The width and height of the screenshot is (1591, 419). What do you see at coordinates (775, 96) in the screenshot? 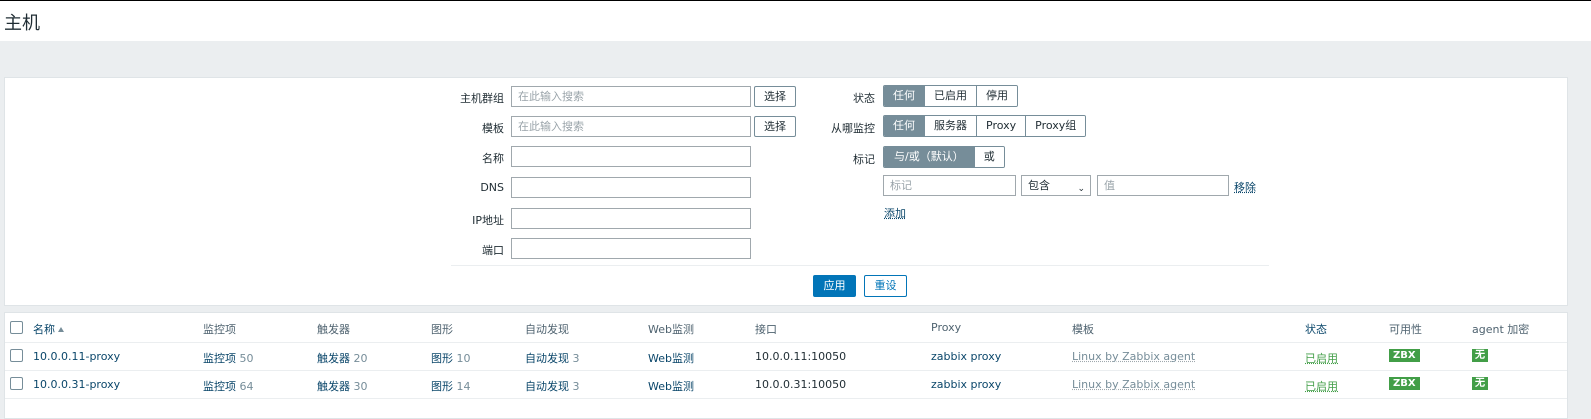
I see `host-groups-select-button: 选择` at bounding box center [775, 96].